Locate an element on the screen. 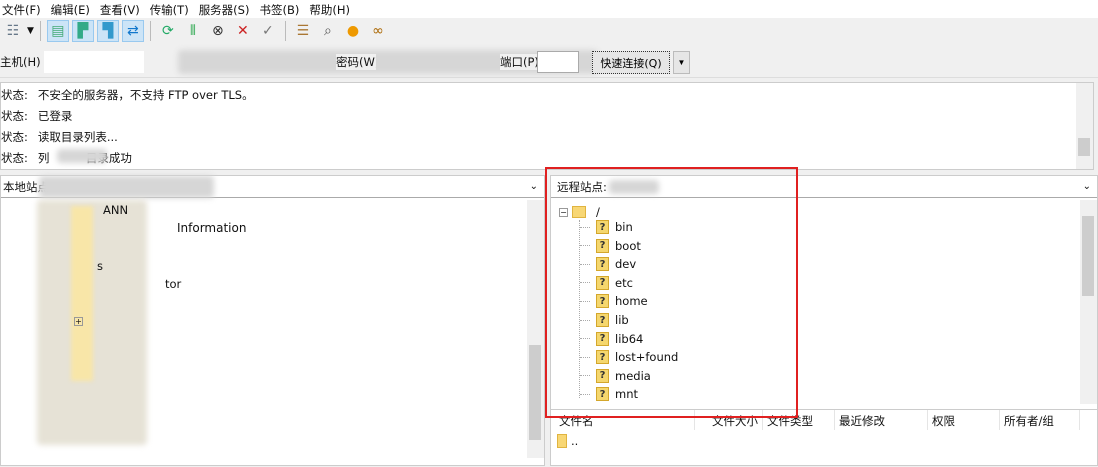  log-scrollbar is located at coordinates (1084, 126).